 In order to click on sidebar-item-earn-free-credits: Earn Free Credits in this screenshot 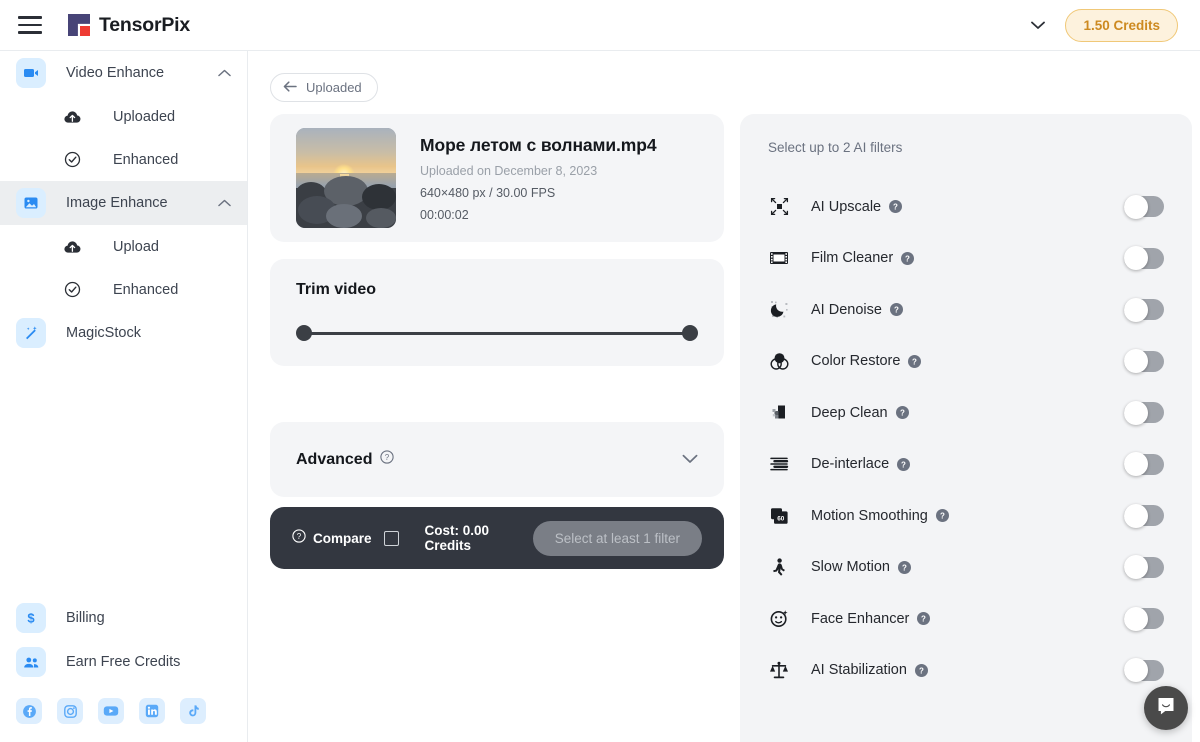, I will do `click(123, 662)`.